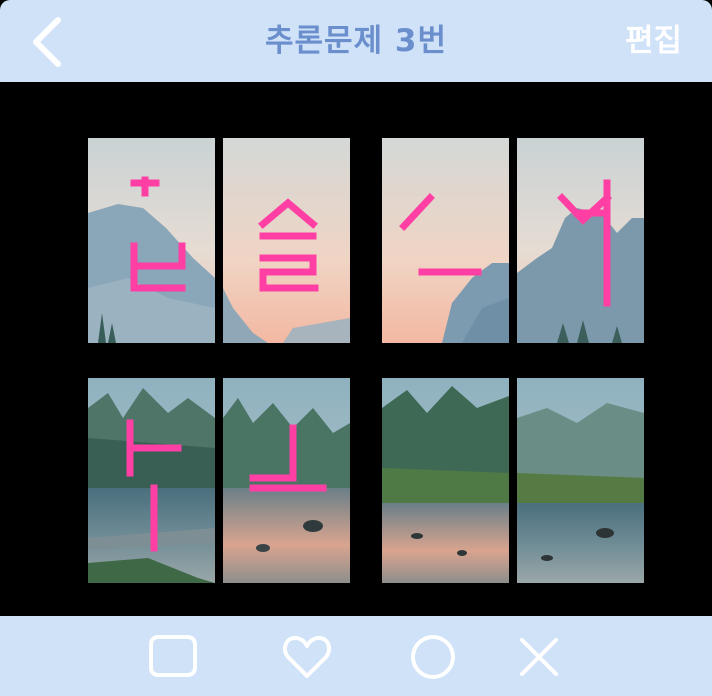  Describe the element at coordinates (539, 657) in the screenshot. I see `x-icon` at that location.